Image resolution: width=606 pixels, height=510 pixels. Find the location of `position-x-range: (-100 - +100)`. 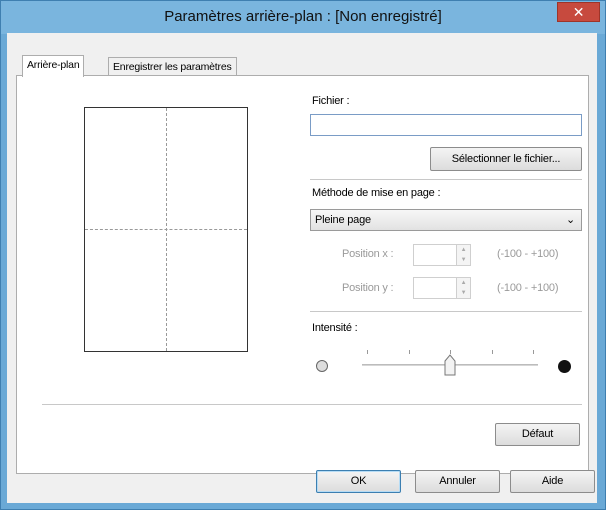

position-x-range: (-100 - +100) is located at coordinates (528, 254).